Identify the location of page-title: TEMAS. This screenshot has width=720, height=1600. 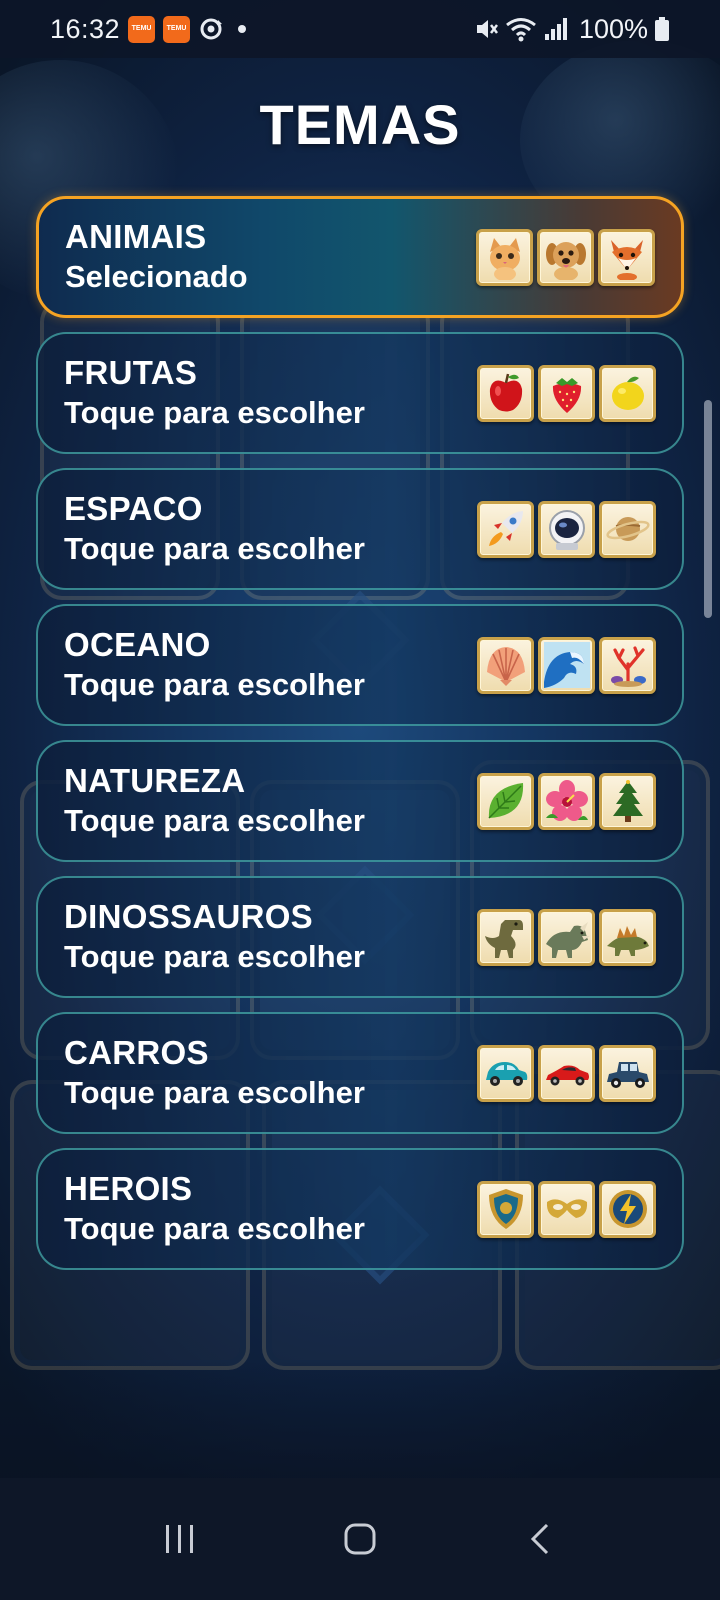
(360, 124).